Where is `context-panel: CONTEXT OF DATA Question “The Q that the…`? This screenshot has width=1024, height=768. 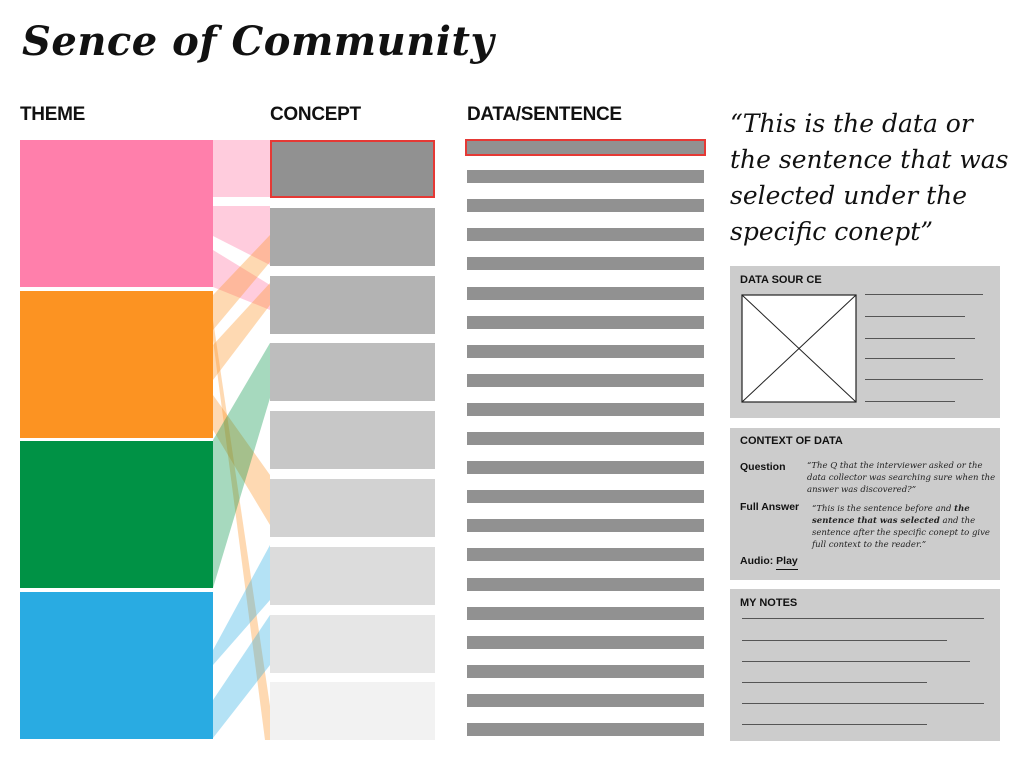 context-panel: CONTEXT OF DATA Question “The Q that the… is located at coordinates (865, 504).